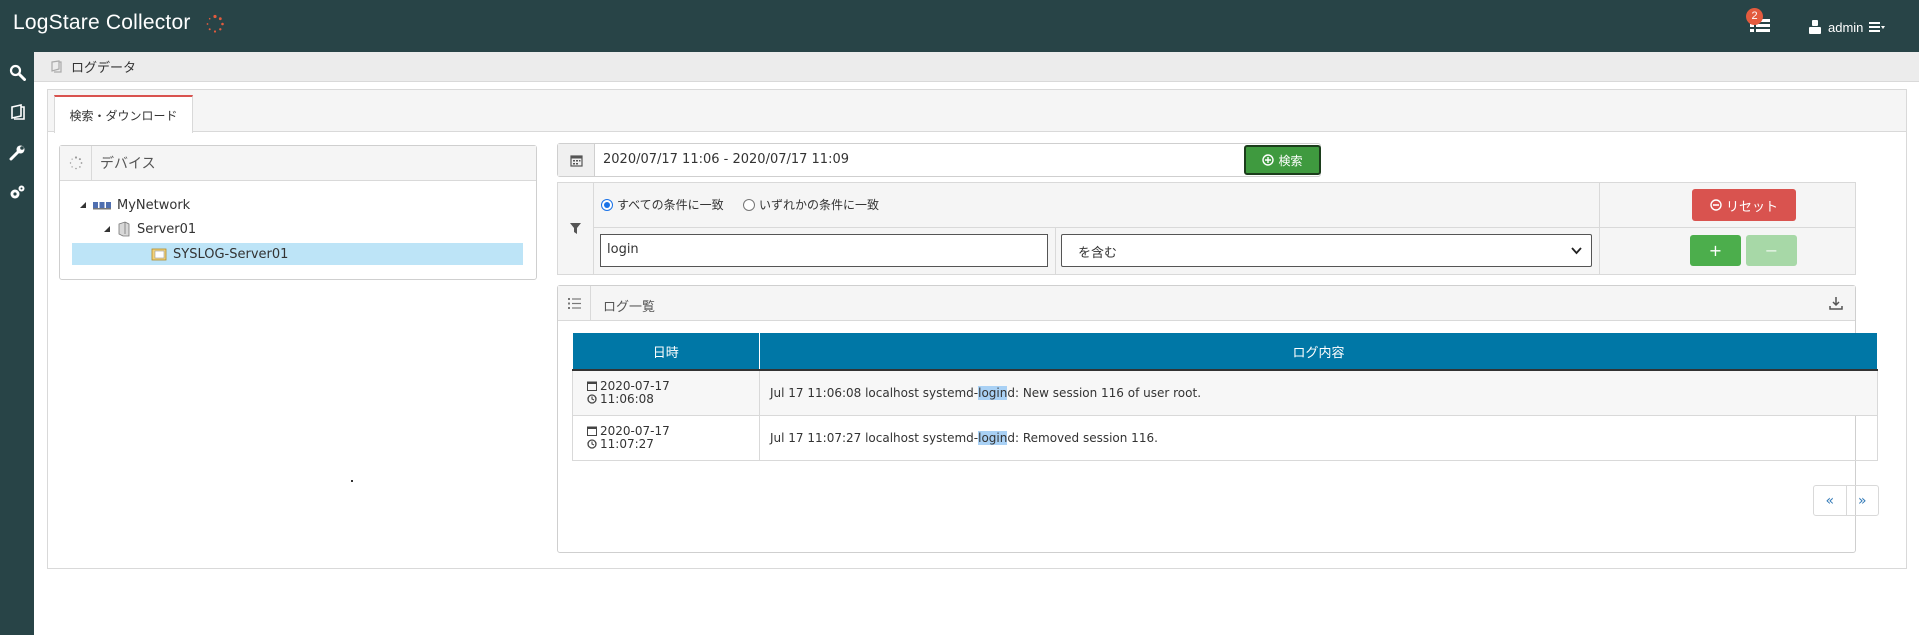 Image resolution: width=1919 pixels, height=635 pixels. Describe the element at coordinates (576, 228) in the screenshot. I see `filter-icon` at that location.